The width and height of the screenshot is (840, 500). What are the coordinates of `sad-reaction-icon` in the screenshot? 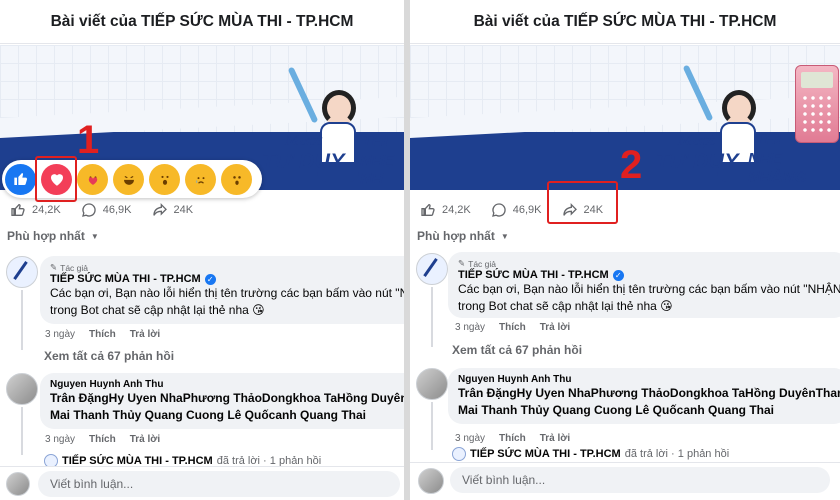 It's located at (200, 179).